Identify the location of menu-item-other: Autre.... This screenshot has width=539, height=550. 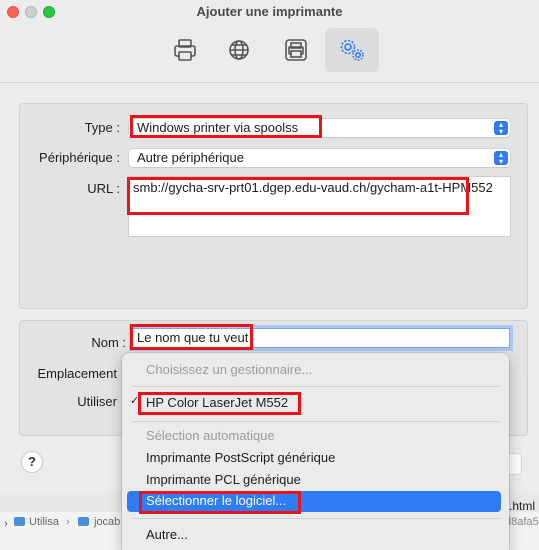
(167, 535).